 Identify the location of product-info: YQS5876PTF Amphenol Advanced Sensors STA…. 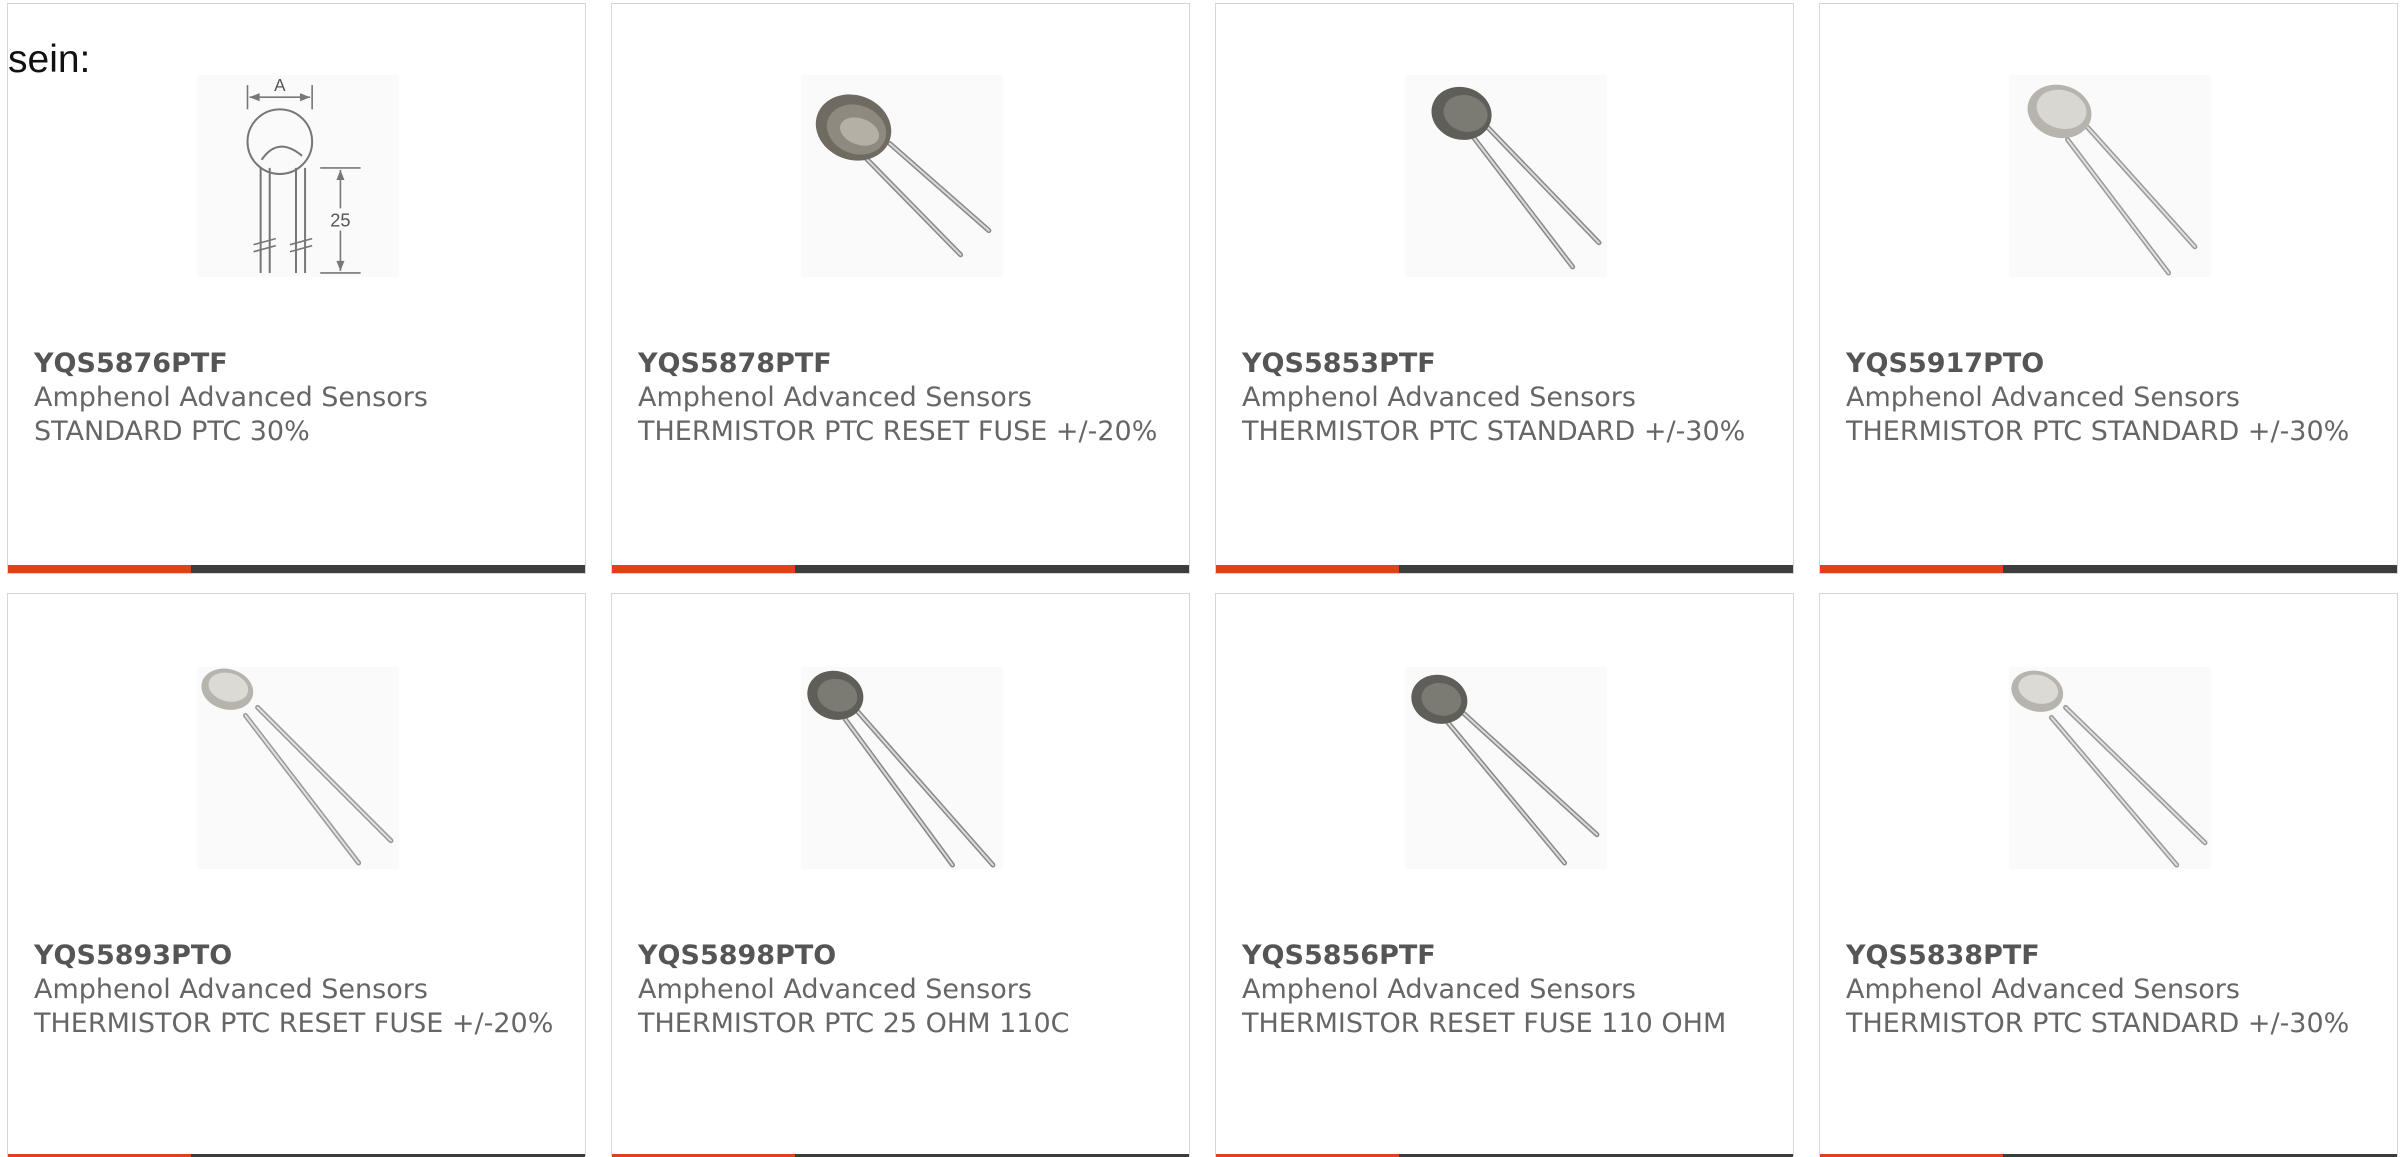
(294, 398).